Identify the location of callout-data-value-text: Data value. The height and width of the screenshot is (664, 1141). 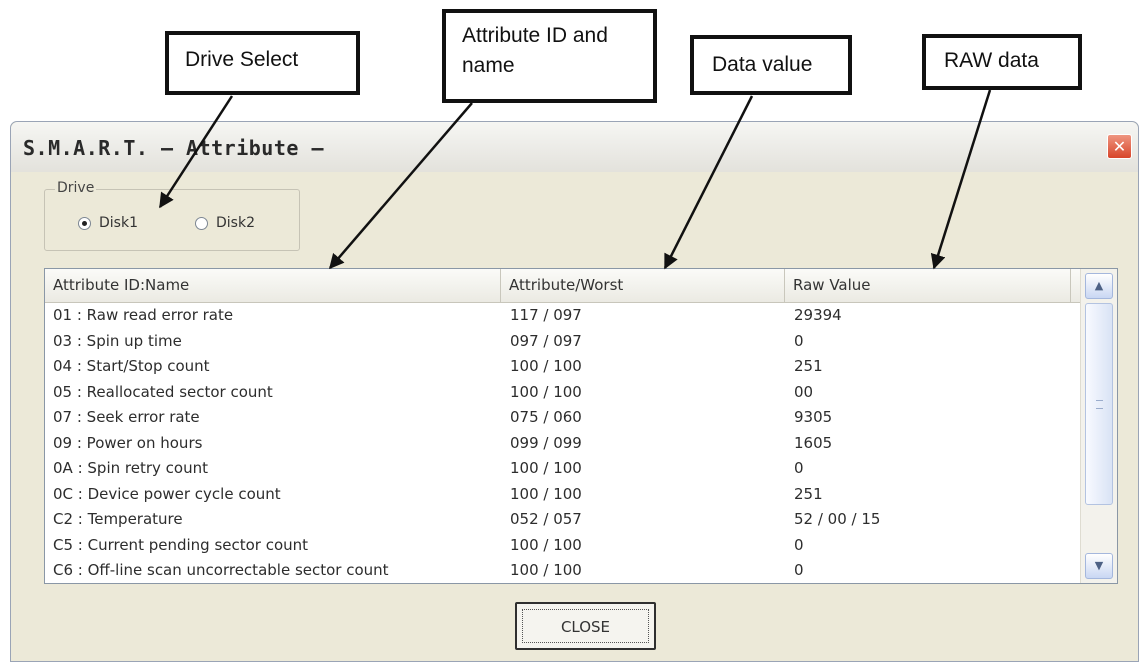
(762, 64).